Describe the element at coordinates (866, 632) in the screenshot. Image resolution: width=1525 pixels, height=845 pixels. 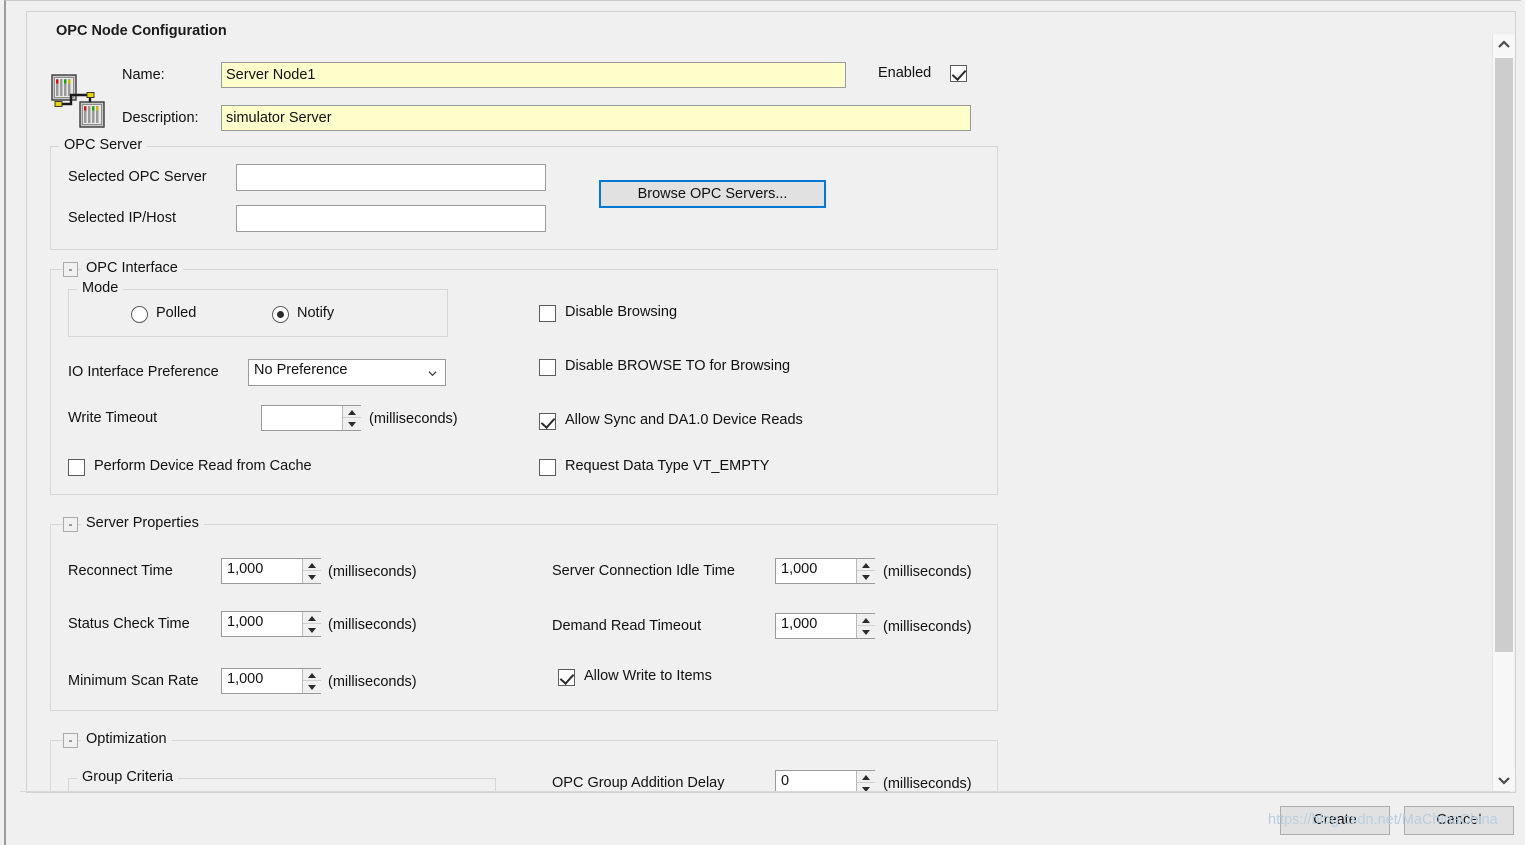
I see `demand-read-timeout-spinner-down` at that location.